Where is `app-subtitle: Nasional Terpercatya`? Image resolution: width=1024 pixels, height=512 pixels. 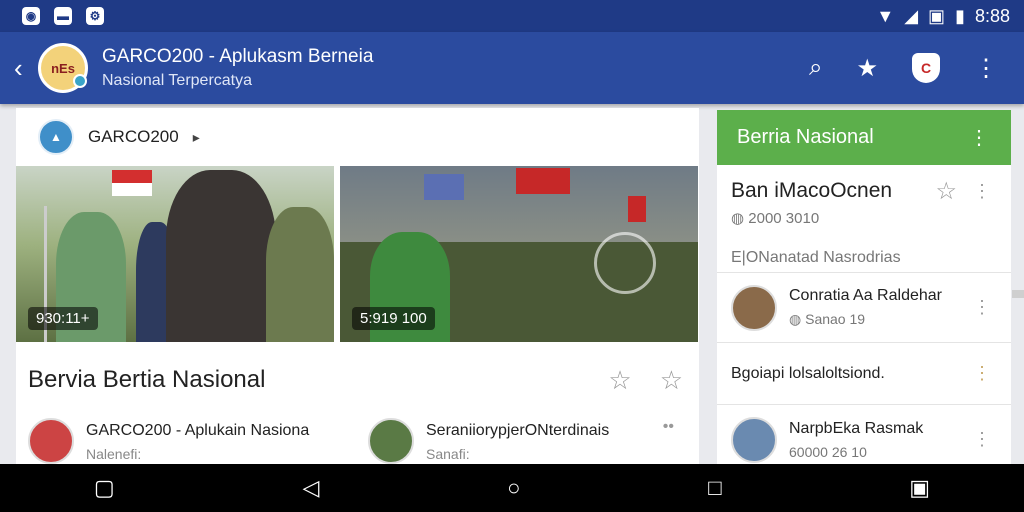 app-subtitle: Nasional Terpercatya is located at coordinates (177, 80).